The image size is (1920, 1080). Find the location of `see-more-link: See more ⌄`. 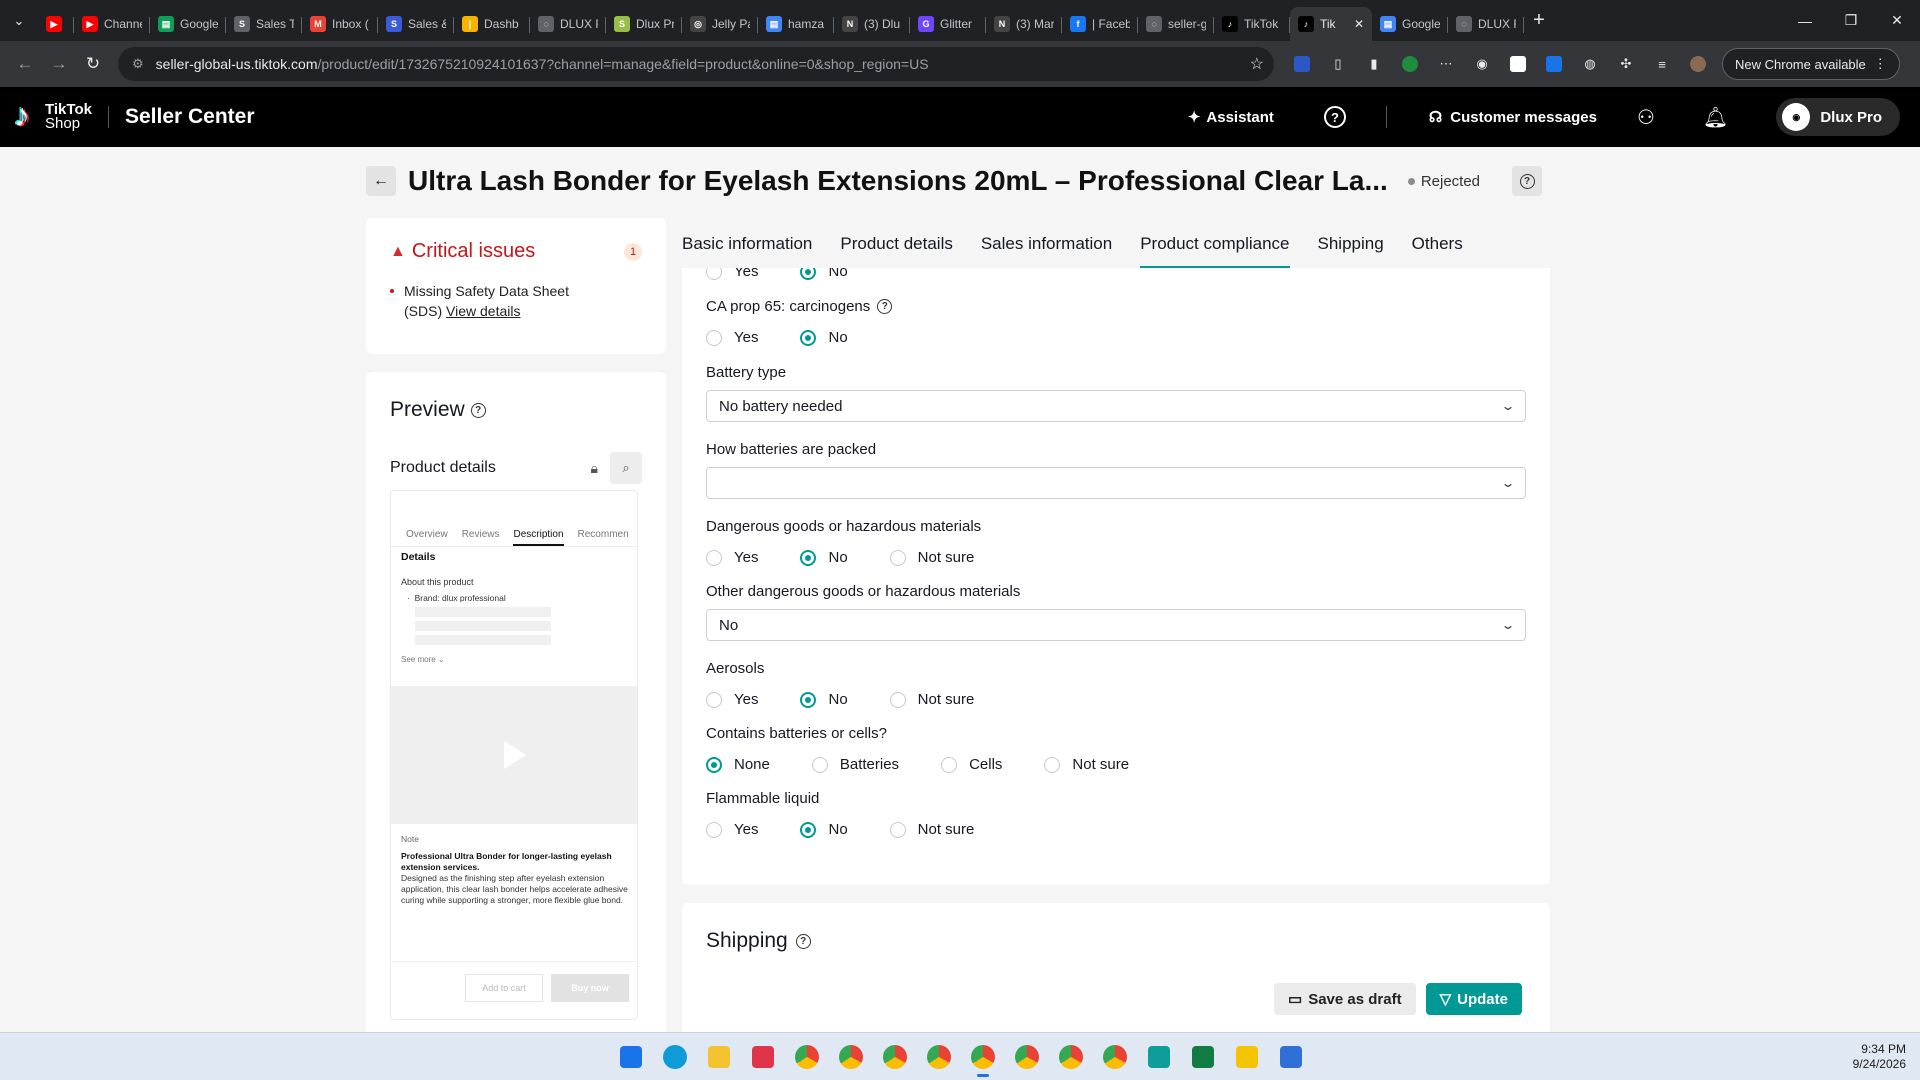

see-more-link: See more ⌄ is located at coordinates (514, 659).